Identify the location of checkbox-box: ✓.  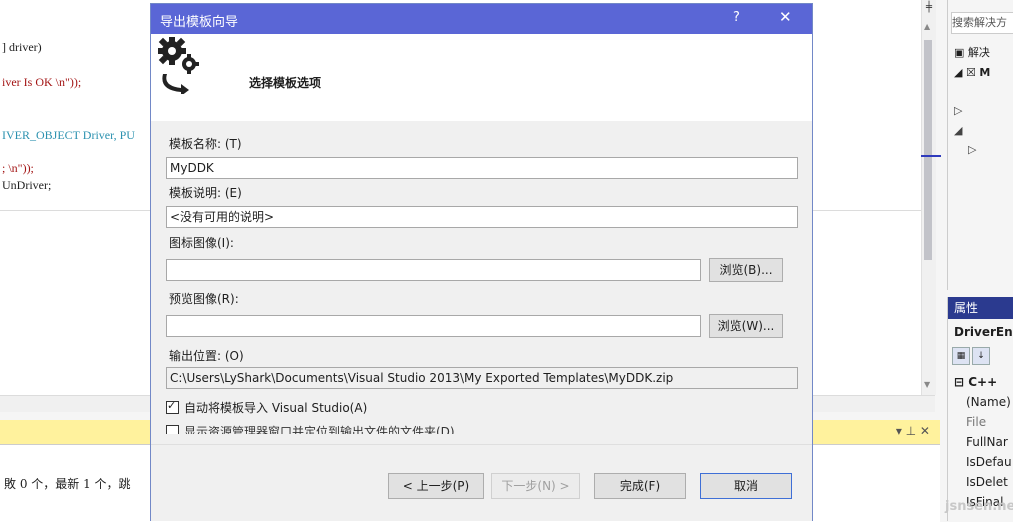
(172, 407).